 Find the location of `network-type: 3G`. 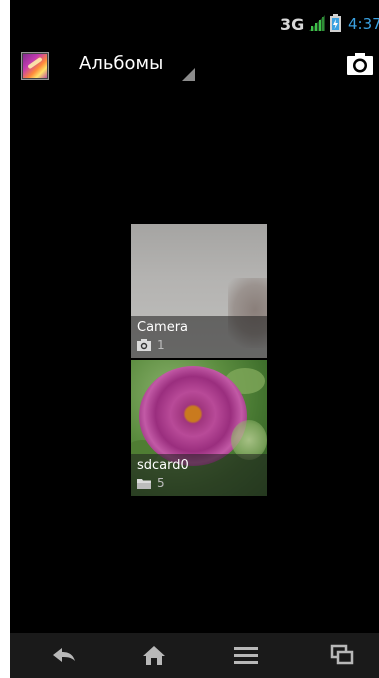

network-type: 3G is located at coordinates (292, 24).